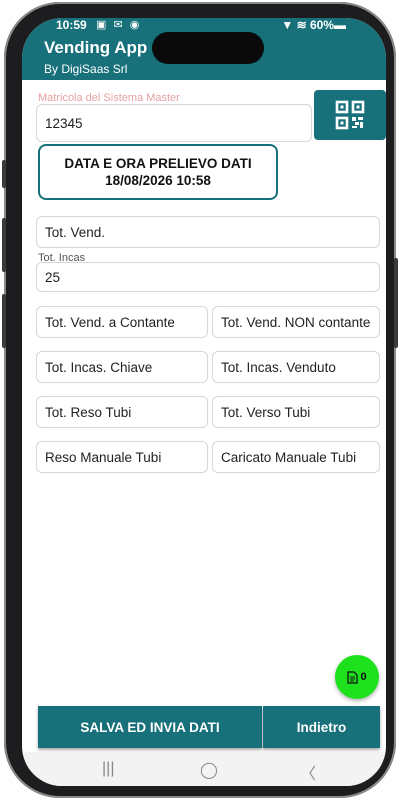  I want to click on incas-venduto-input: Tot. Incas. Venduto, so click(296, 367).